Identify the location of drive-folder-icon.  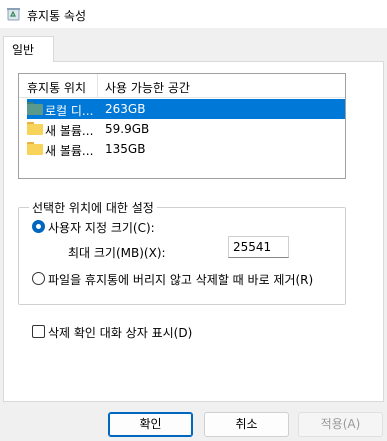
(35, 108).